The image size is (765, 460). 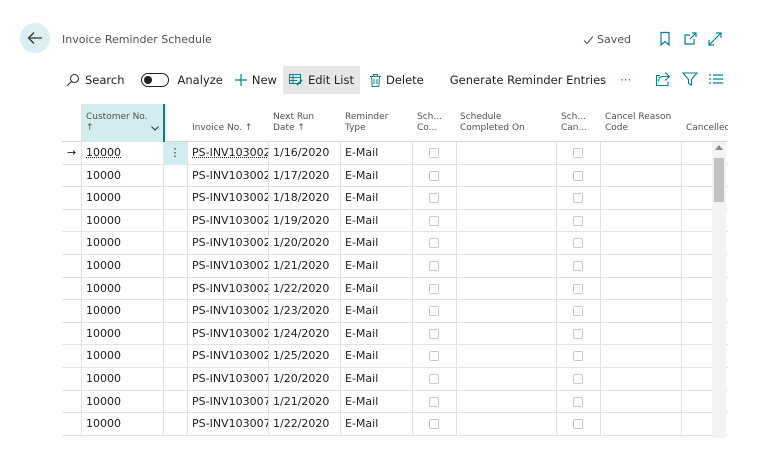 I want to click on row-actions-icon: ⋮, so click(x=175, y=153).